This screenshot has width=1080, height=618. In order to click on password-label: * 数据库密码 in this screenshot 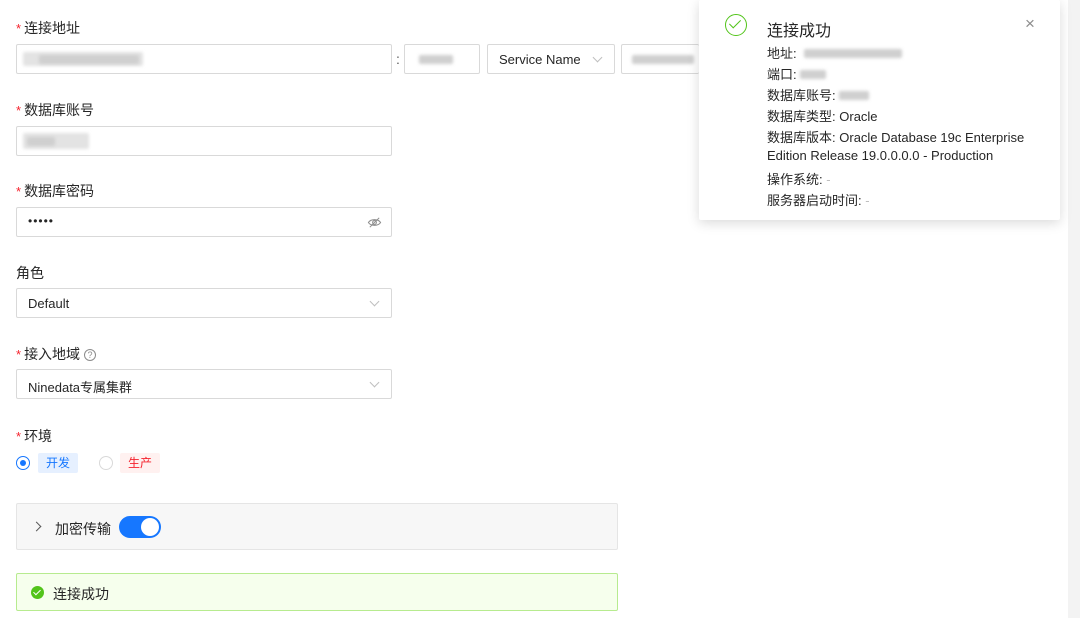, I will do `click(55, 191)`.